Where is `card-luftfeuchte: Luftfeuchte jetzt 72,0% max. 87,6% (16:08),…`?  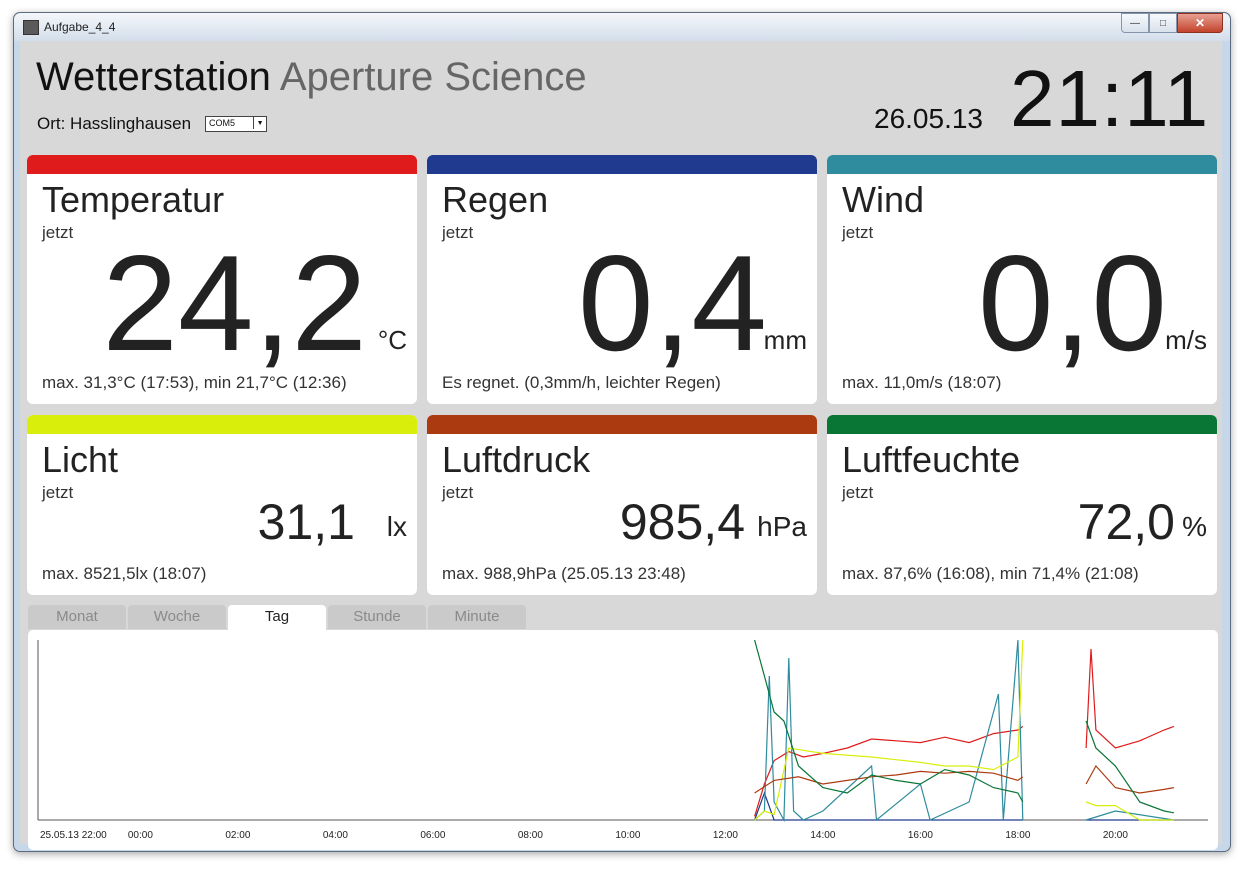
card-luftfeuchte: Luftfeuchte jetzt 72,0% max. 87,6% (16:08),… is located at coordinates (1022, 505).